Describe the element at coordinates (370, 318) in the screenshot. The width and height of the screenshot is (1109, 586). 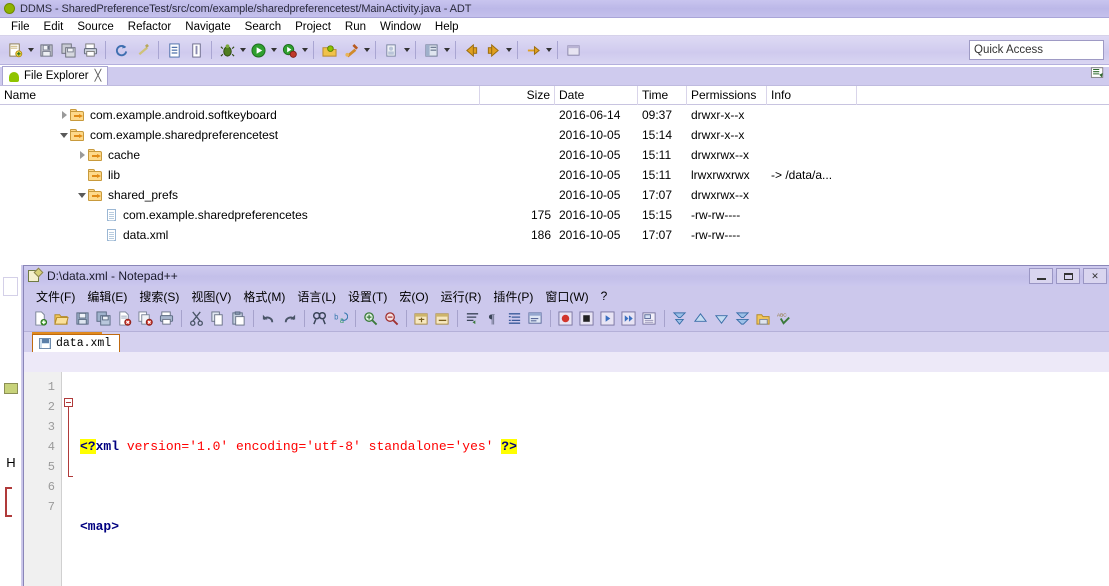
I see `zoom-in-icon` at that location.